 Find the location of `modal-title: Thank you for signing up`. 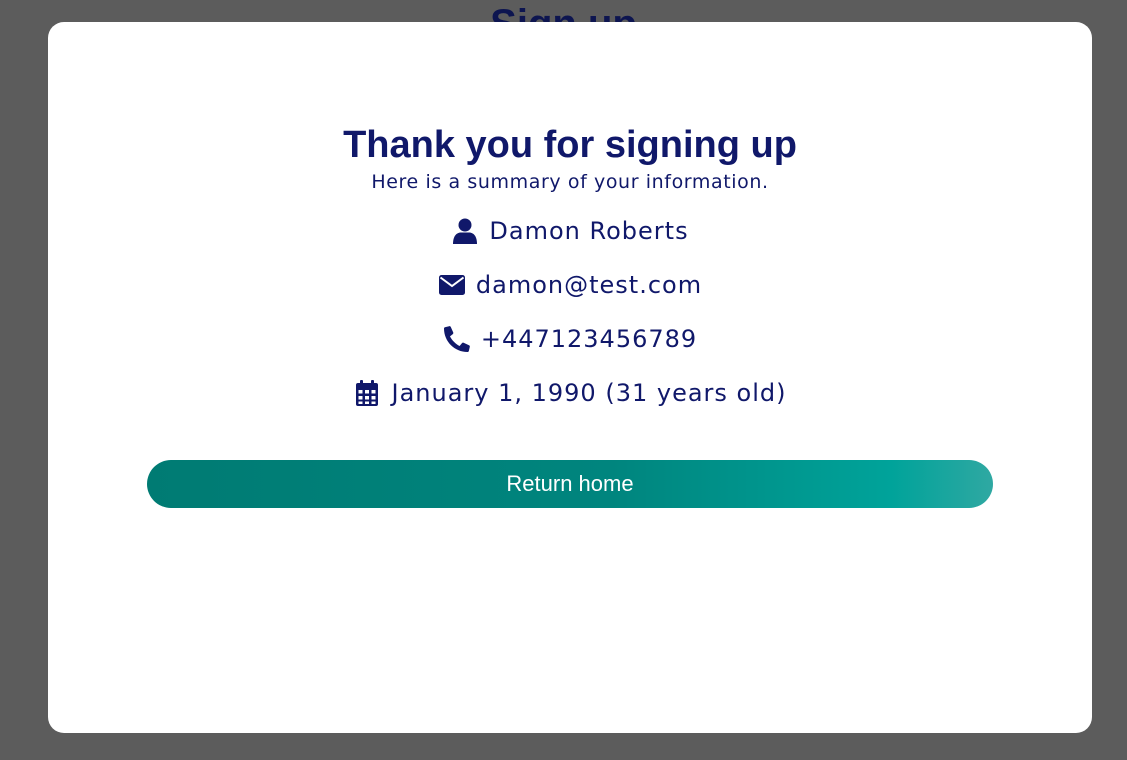

modal-title: Thank you for signing up is located at coordinates (570, 145).